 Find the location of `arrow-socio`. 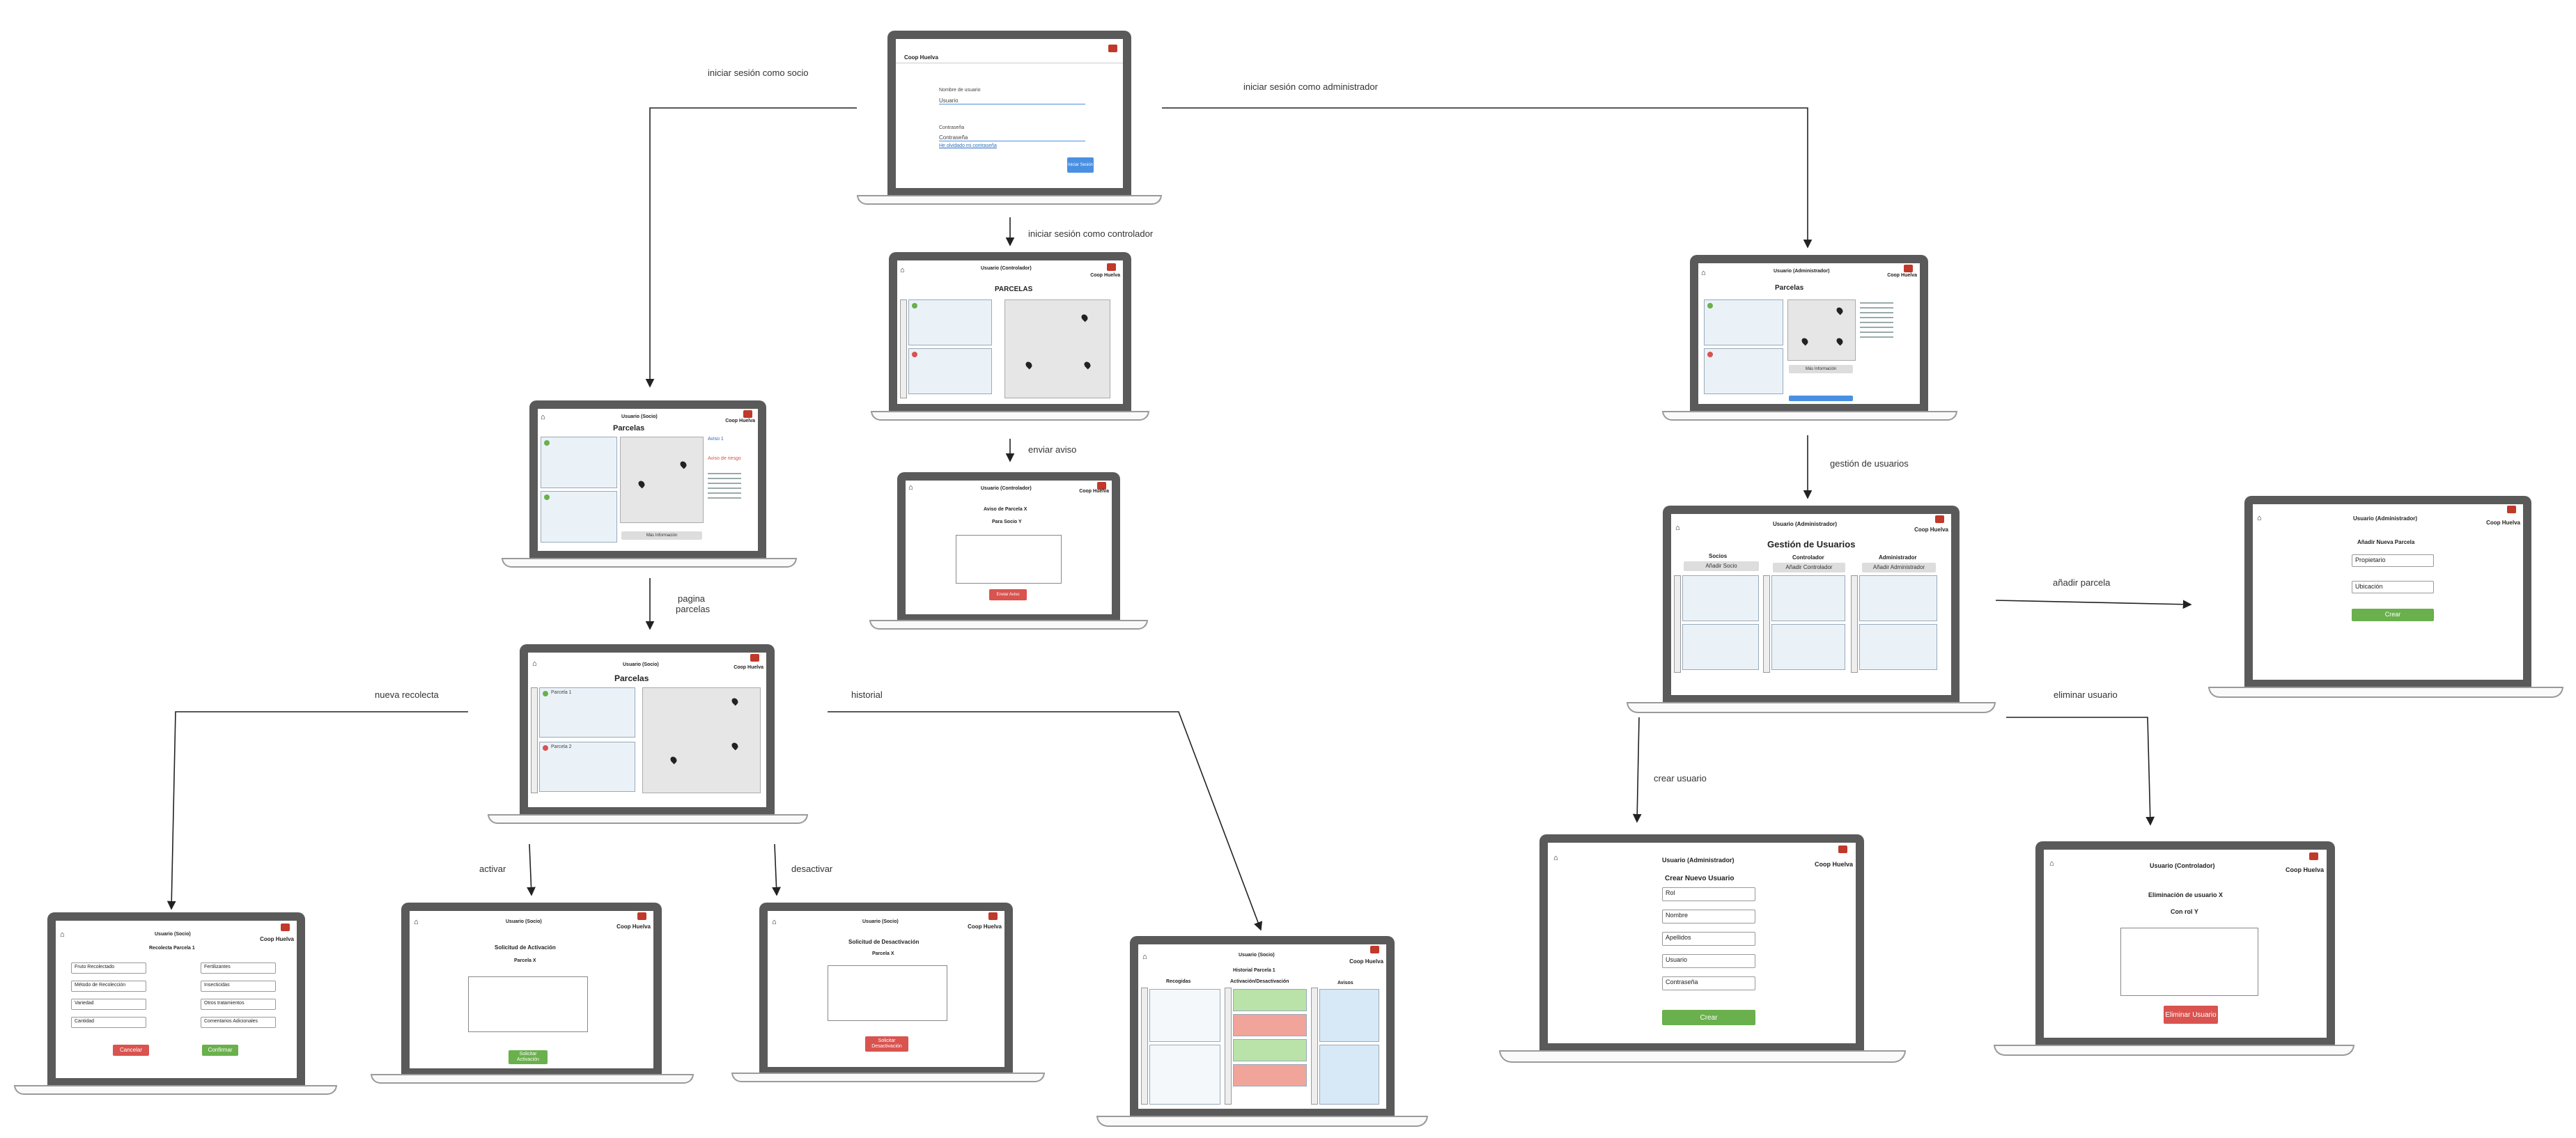

arrow-socio is located at coordinates (751, 247).